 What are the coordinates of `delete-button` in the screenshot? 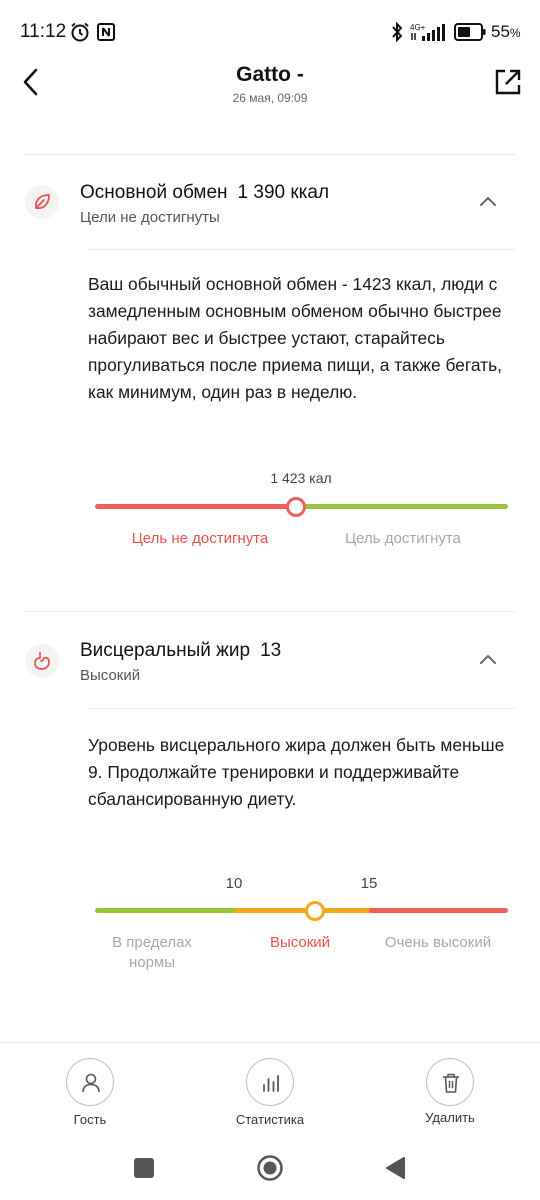 It's located at (450, 1082).